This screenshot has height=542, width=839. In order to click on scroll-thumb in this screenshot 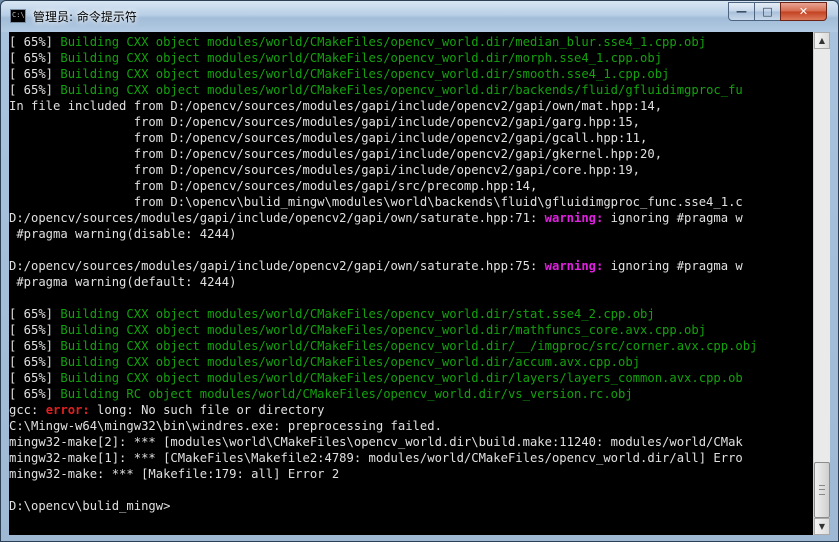, I will do `click(822, 490)`.